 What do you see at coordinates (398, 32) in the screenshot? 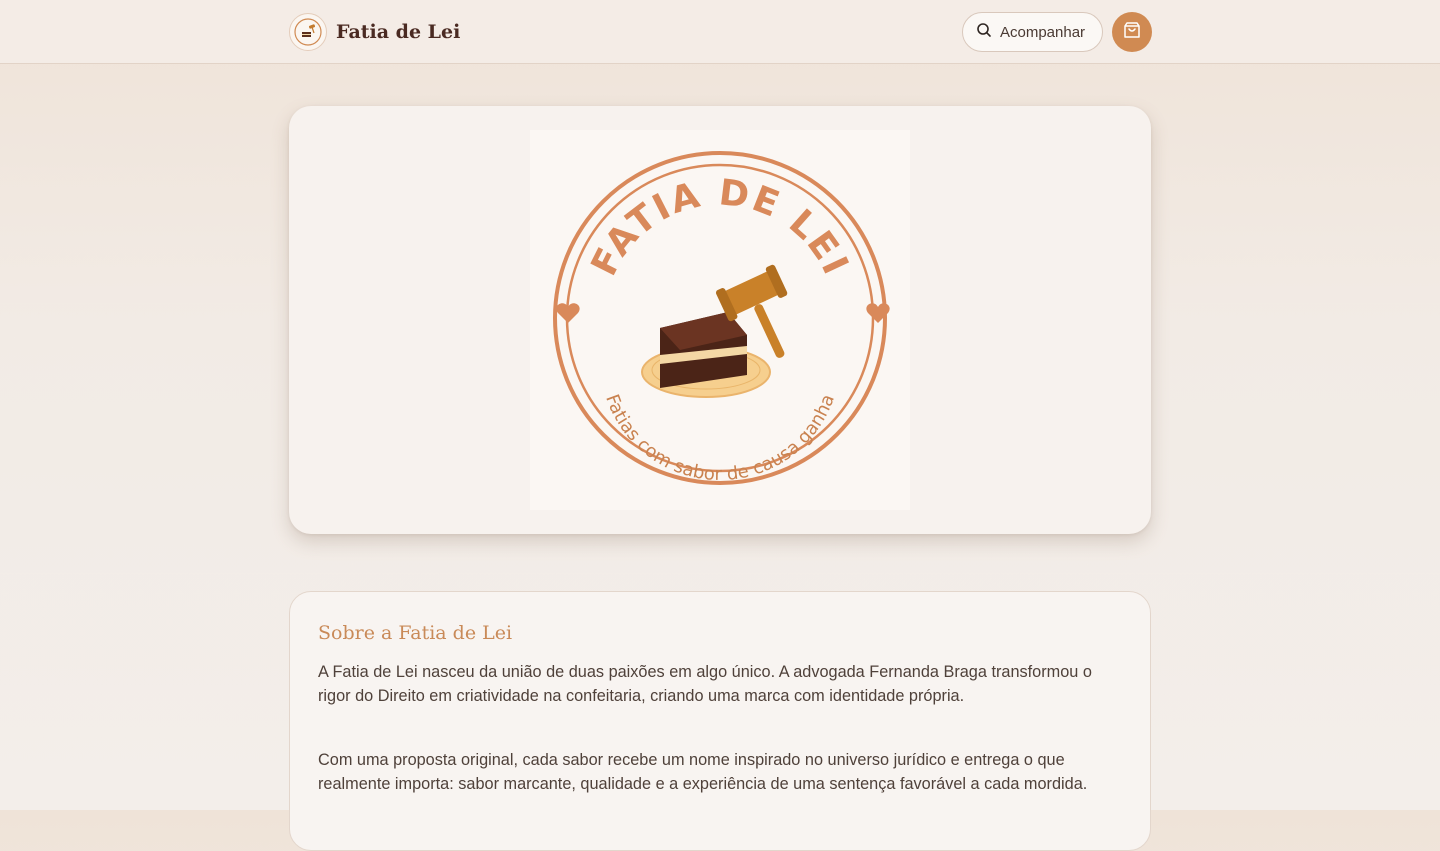
I see `brand-name: Fatia de Lei` at bounding box center [398, 32].